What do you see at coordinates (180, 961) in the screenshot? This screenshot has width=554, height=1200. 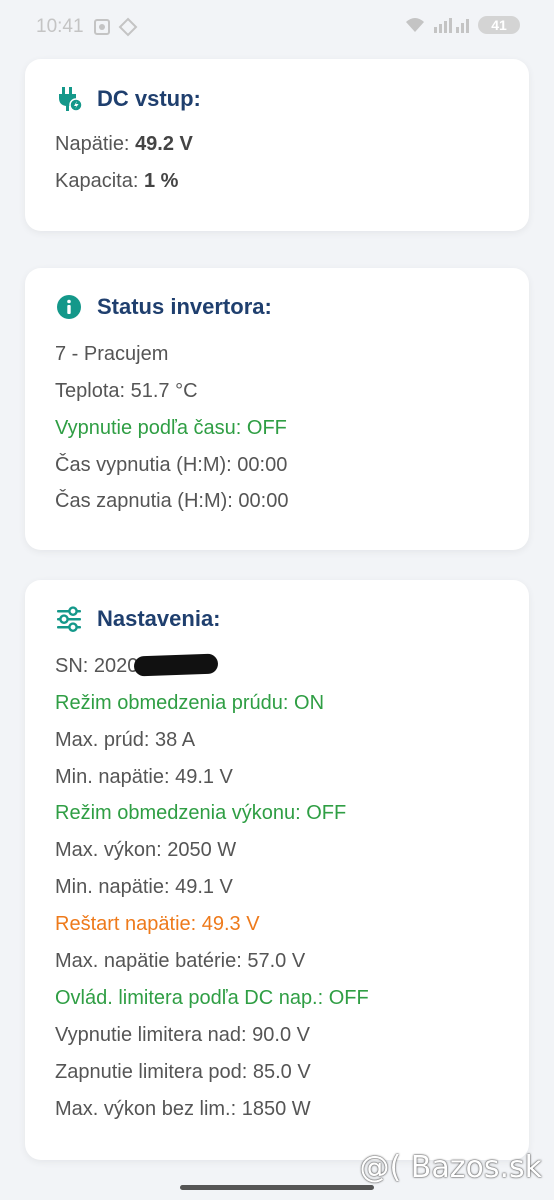 I see `max-battery-voltage-line: Max. napätie batérie: 57.0 V` at bounding box center [180, 961].